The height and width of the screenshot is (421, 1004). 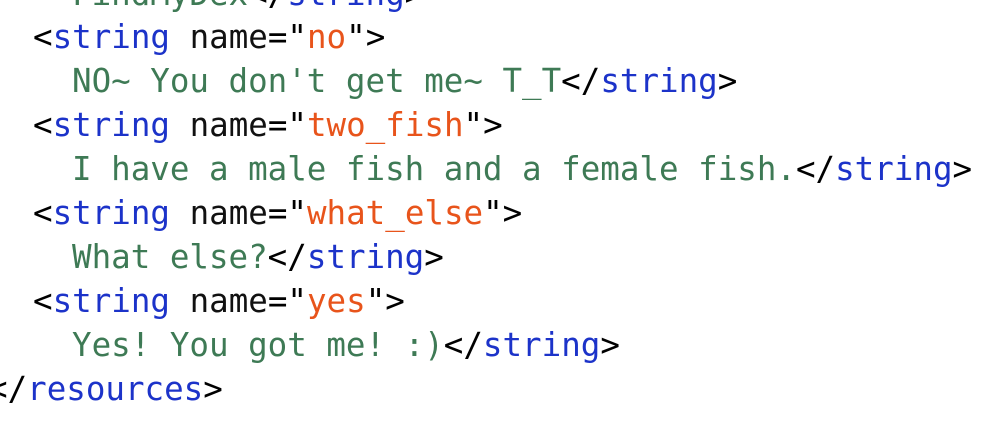 What do you see at coordinates (395, 213) in the screenshot?
I see `attribute-value: what_else` at bounding box center [395, 213].